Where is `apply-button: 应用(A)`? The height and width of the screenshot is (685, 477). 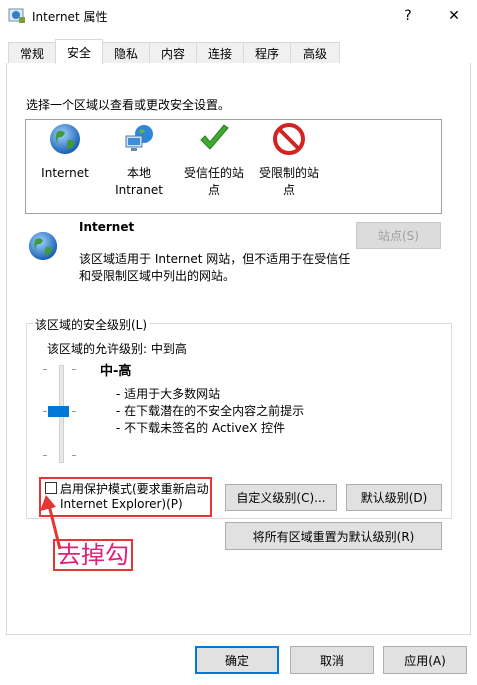 apply-button: 应用(A) is located at coordinates (425, 660).